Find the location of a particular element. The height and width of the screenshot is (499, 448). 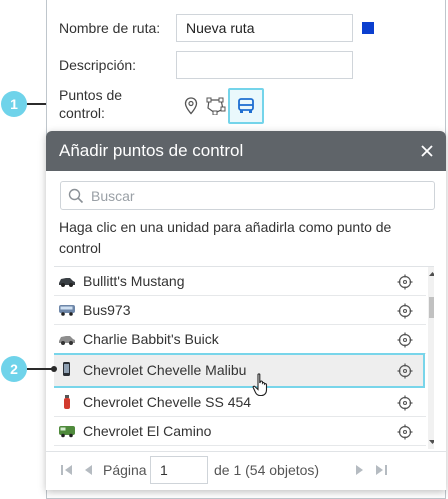

unit-name: Bullitt's Mustang is located at coordinates (134, 281).